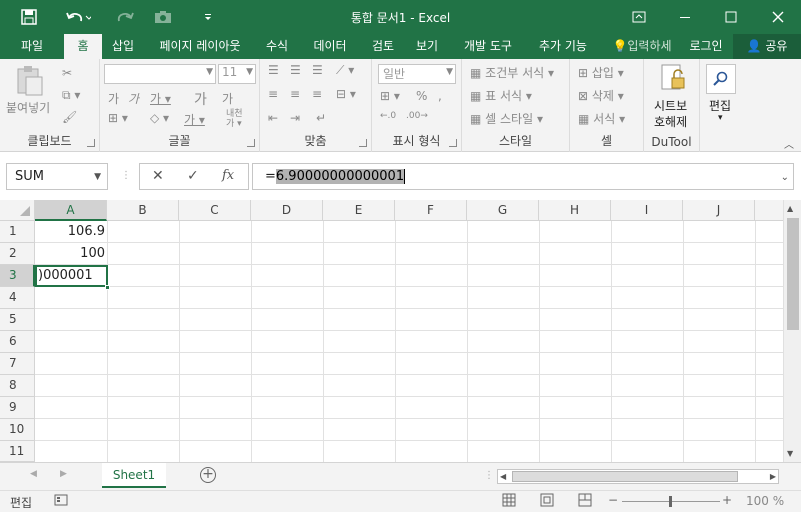 This screenshot has height=512, width=801. Describe the element at coordinates (160, 98) in the screenshot. I see `underline-icon: 가 ▾` at that location.